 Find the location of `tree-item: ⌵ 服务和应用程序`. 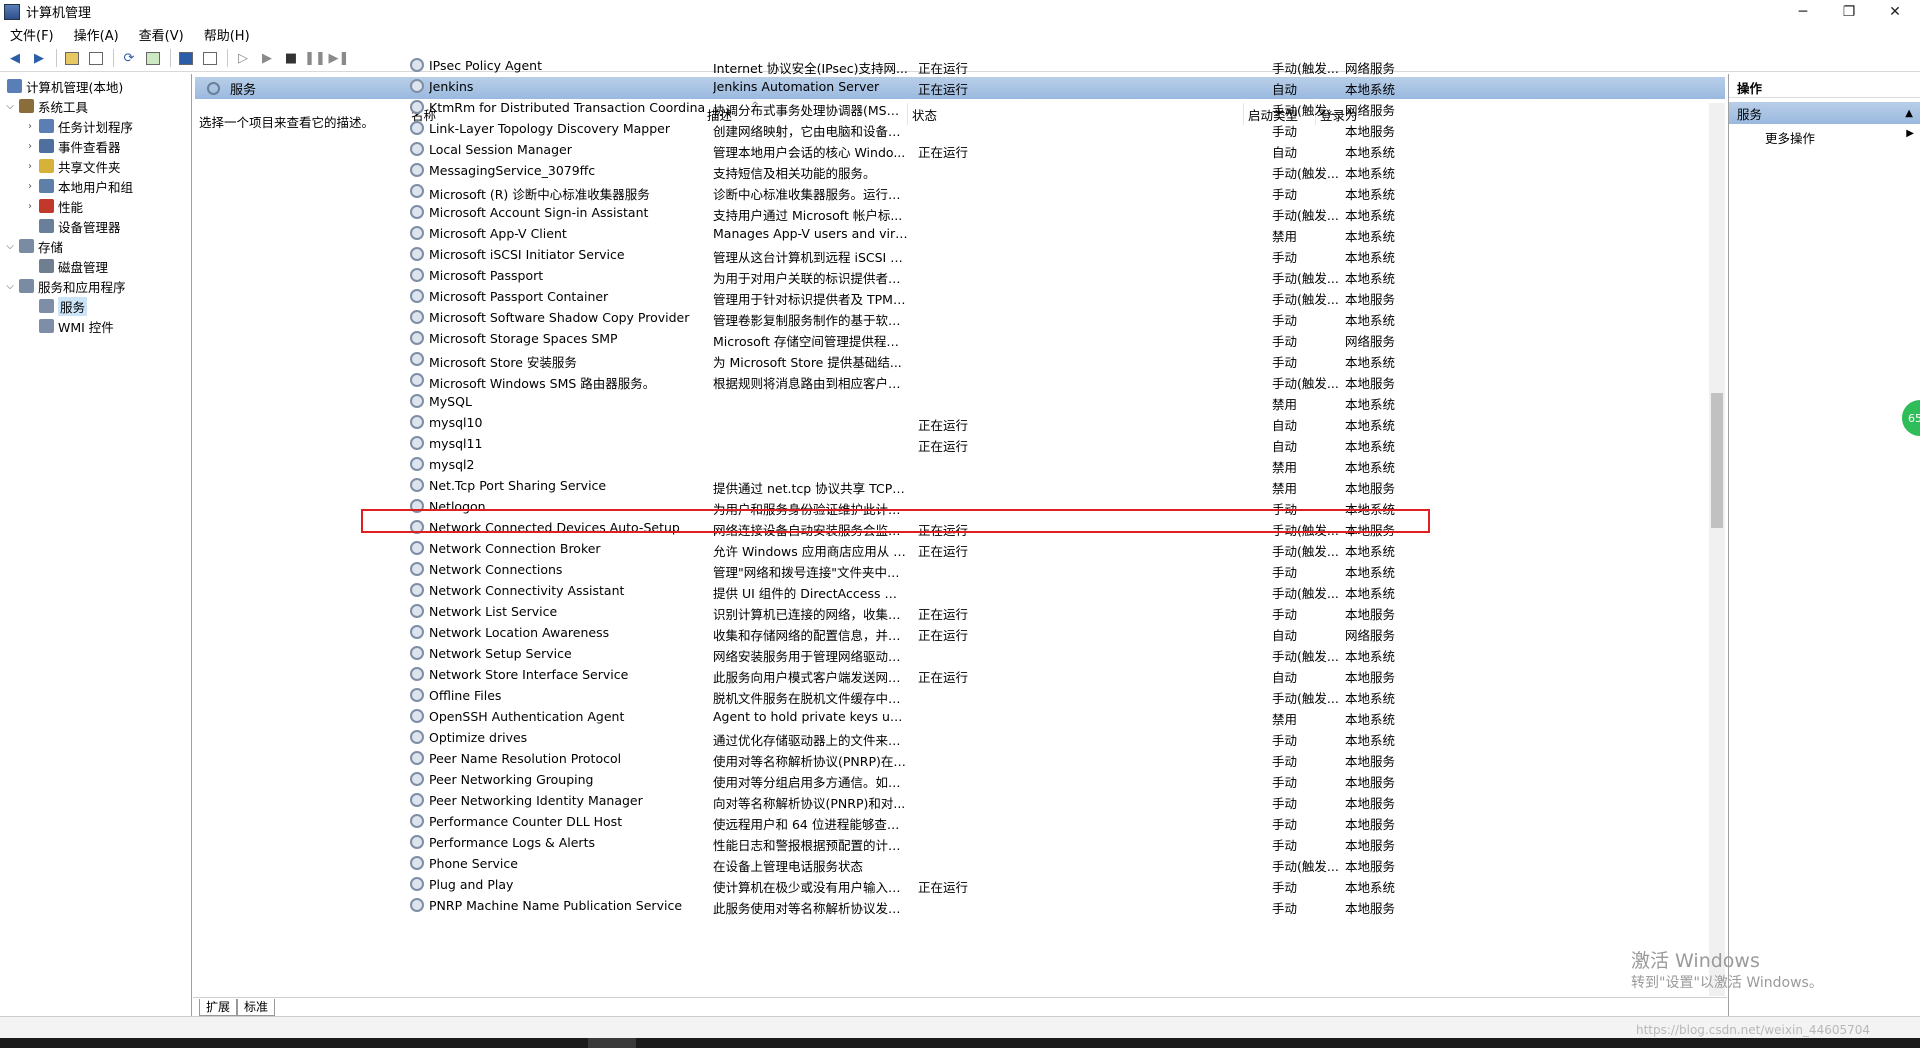

tree-item: ⌵ 服务和应用程序 is located at coordinates (65, 286).